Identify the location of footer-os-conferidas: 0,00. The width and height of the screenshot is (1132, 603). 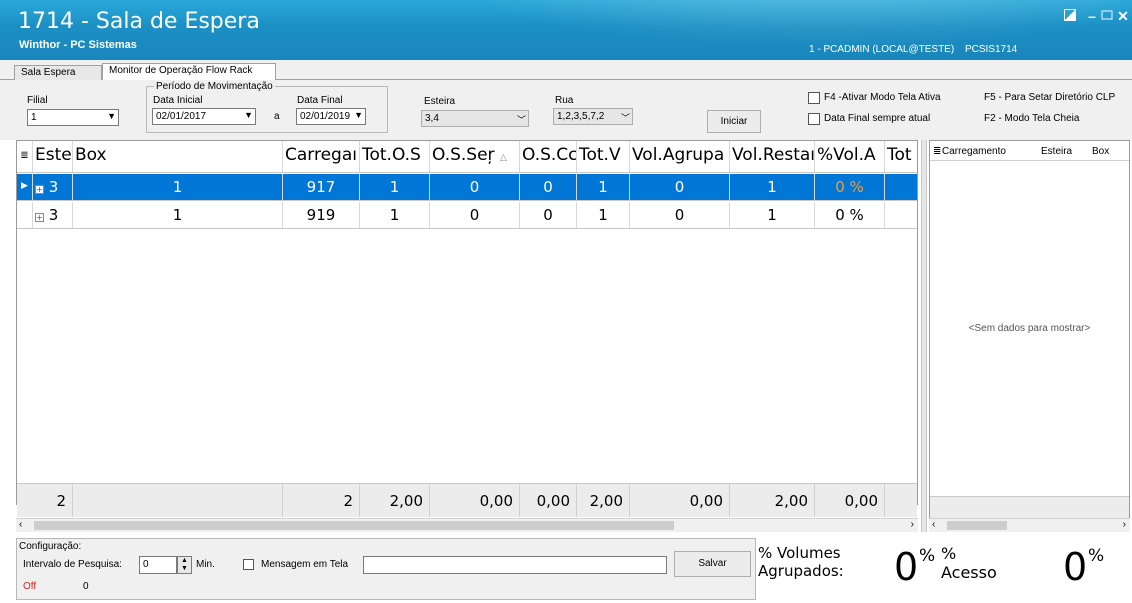
(548, 500).